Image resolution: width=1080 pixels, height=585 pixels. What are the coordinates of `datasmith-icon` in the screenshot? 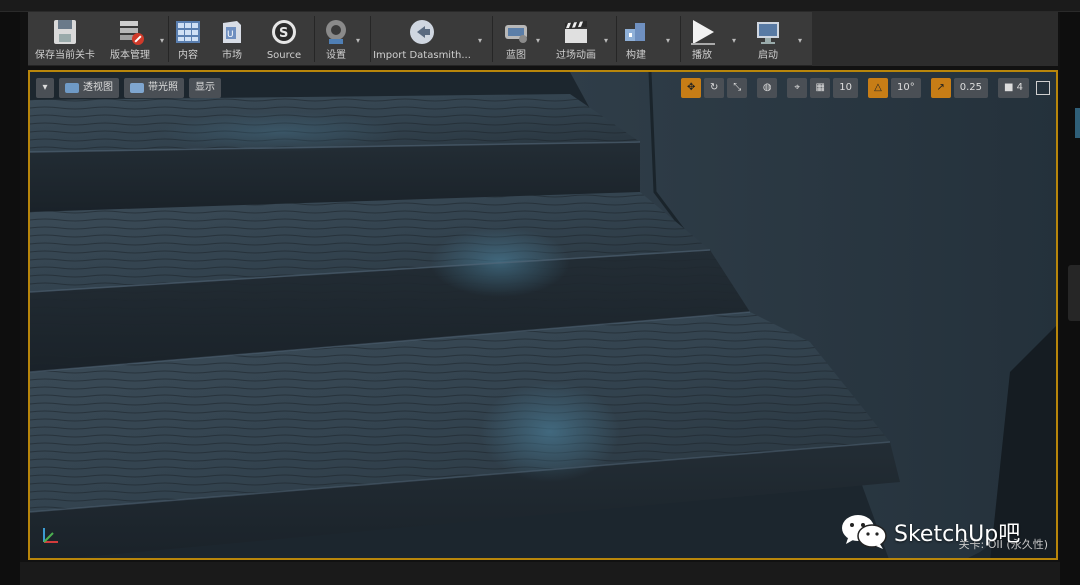 It's located at (422, 32).